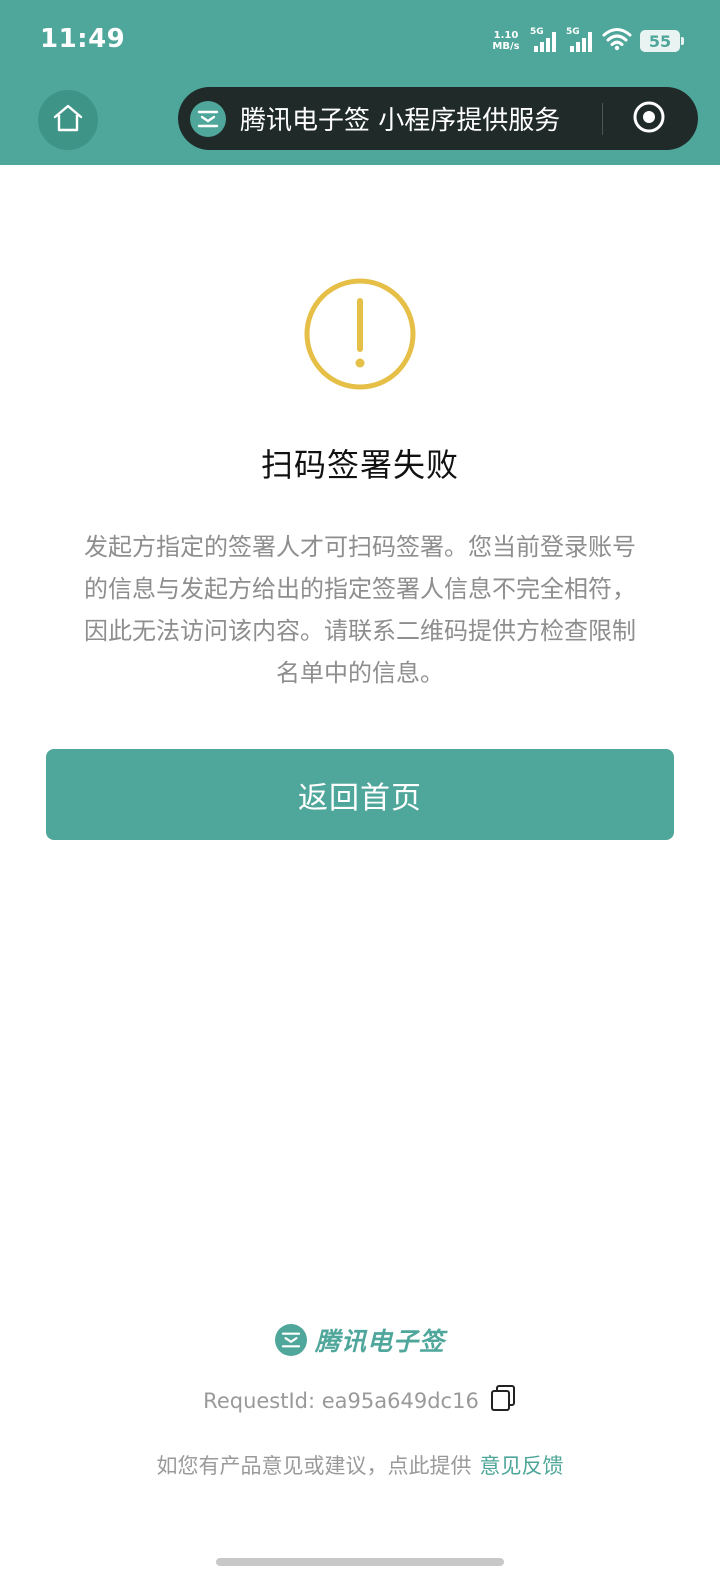 This screenshot has width=720, height=1584. What do you see at coordinates (662, 41) in the screenshot?
I see `battery-icon: 55` at bounding box center [662, 41].